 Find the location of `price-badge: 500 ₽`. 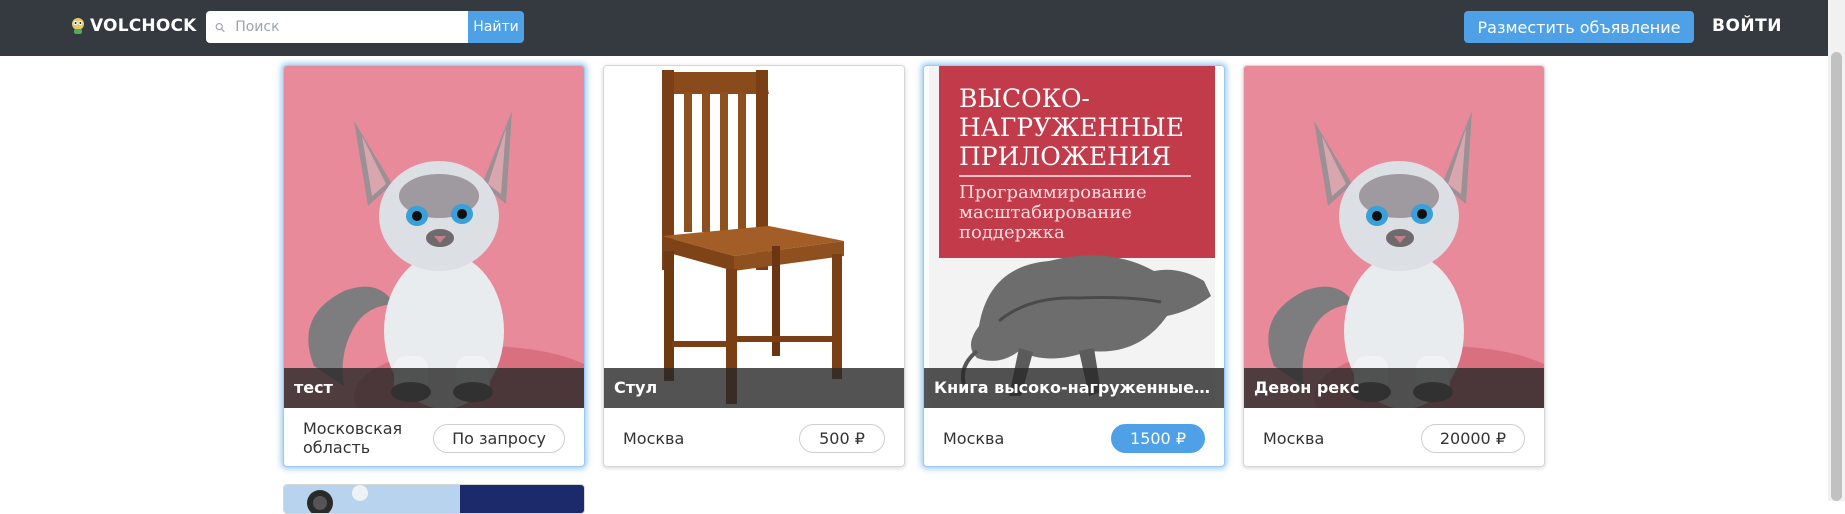

price-badge: 500 ₽ is located at coordinates (842, 438).